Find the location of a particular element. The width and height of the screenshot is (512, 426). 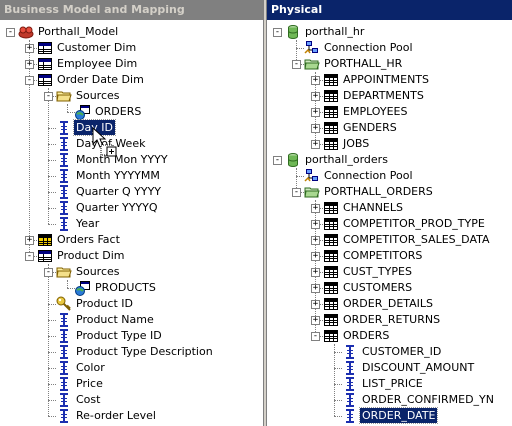

physical-tree-item-order-returns: + ORDER_RETURNS is located at coordinates (389, 320).